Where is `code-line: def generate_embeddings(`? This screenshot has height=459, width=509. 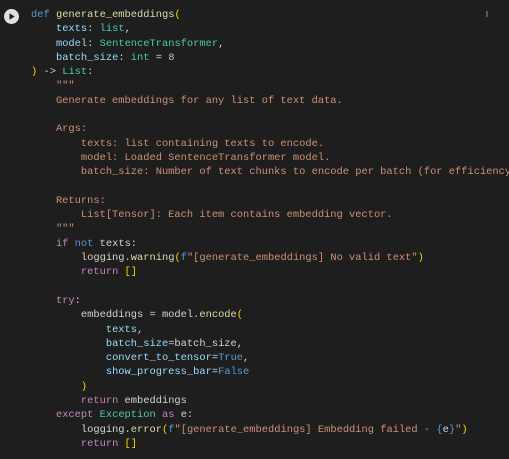
code-line: def generate_embeddings( is located at coordinates (270, 15).